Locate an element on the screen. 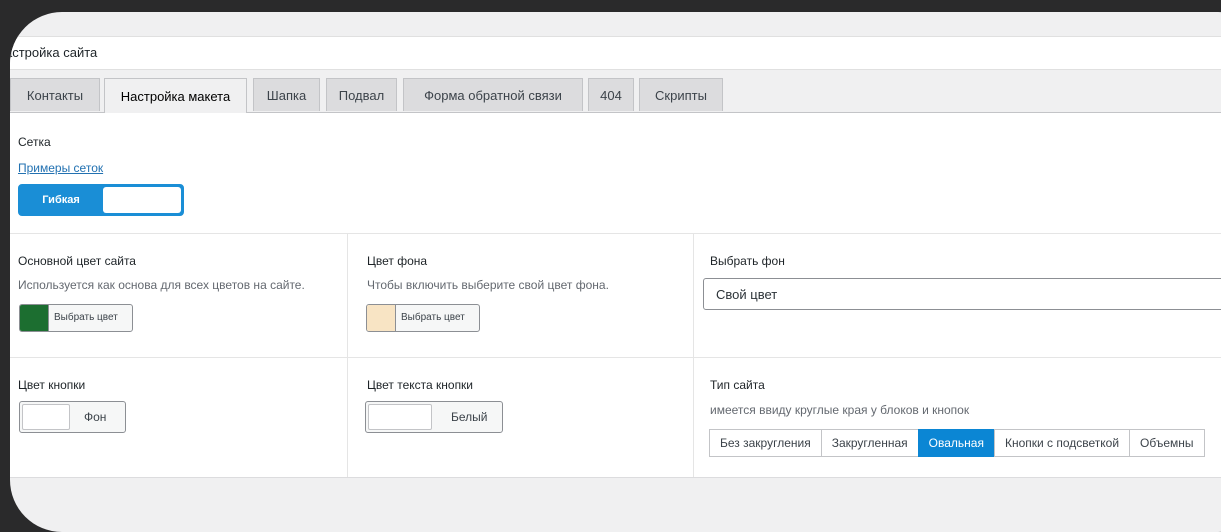 This screenshot has height=532, width=1221. tab-header: Шапка is located at coordinates (286, 94).